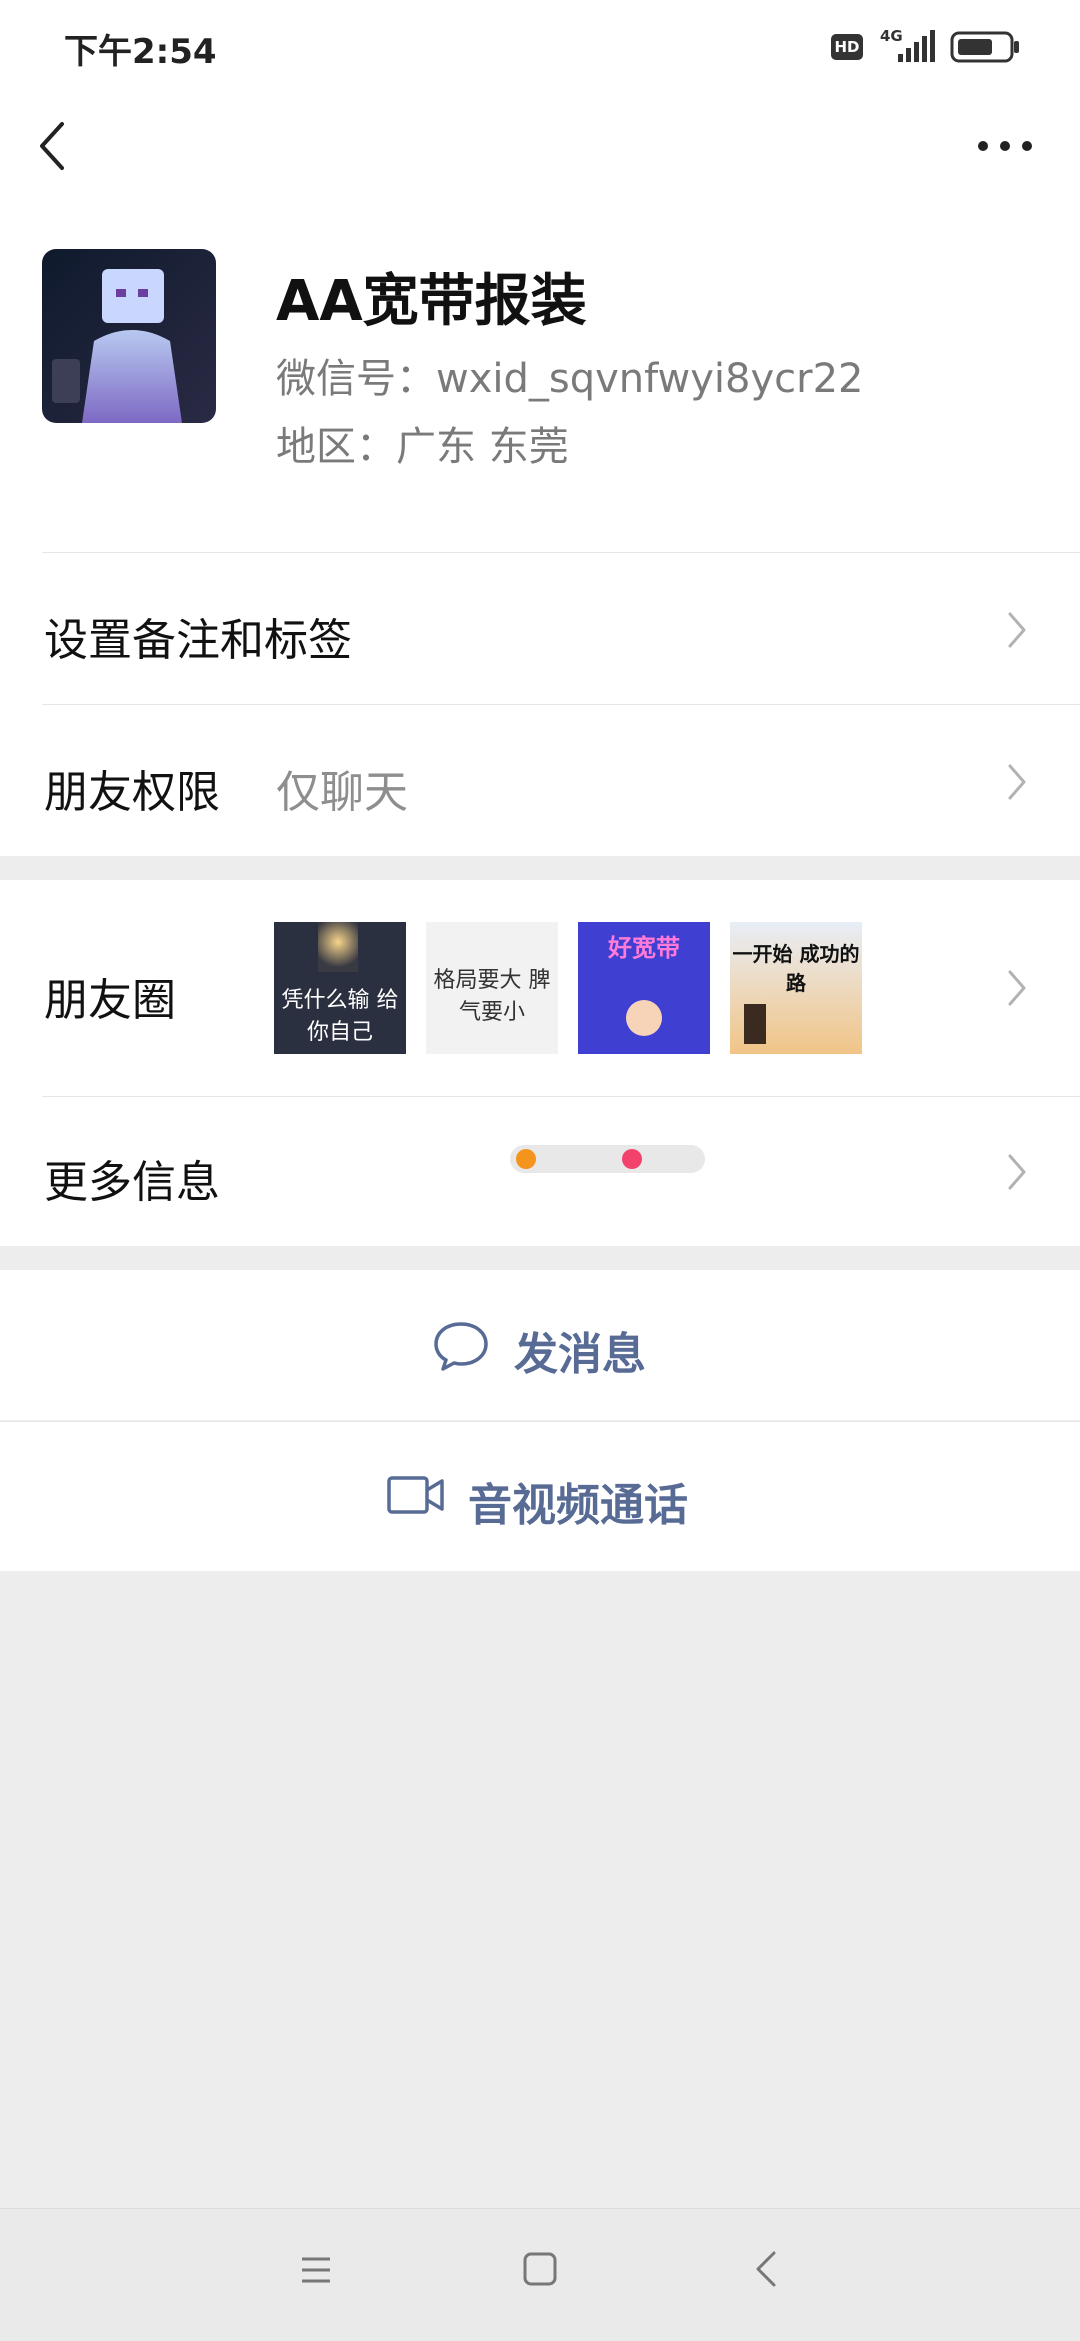 This screenshot has height=2341, width=1080. Describe the element at coordinates (540, 45) in the screenshot. I see `status-bar: 下午2:54 HD 4G` at that location.